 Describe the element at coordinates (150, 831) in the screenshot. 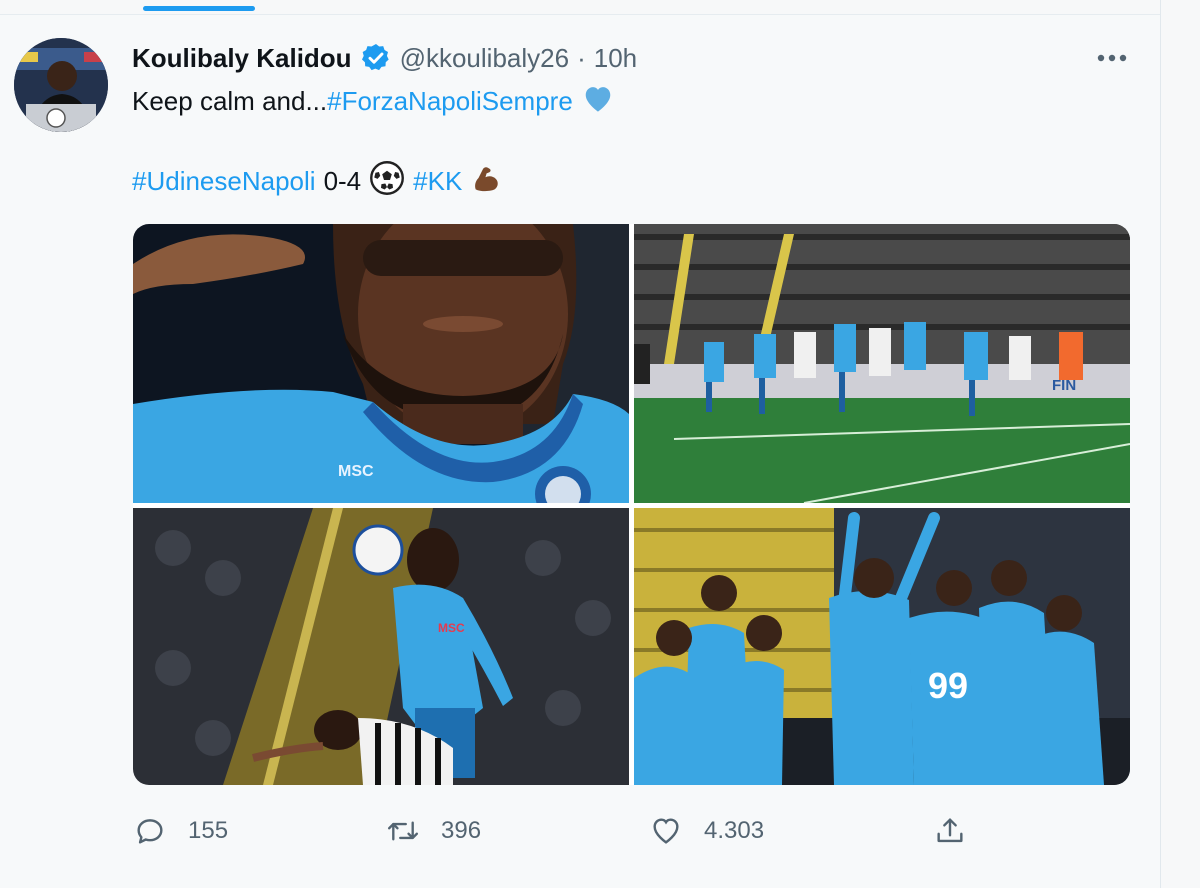

I see `reply-icon` at that location.